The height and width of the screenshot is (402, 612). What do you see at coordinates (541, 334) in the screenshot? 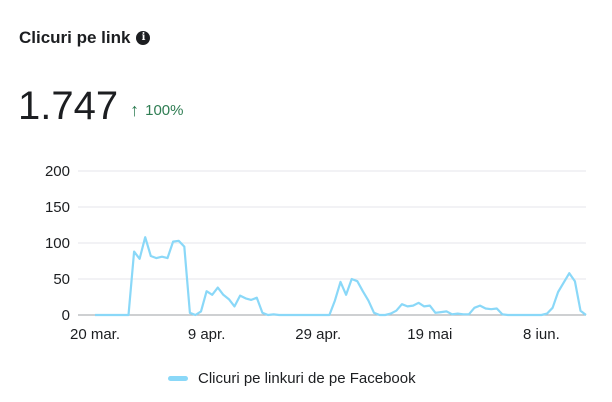
I see `x-tick-label: 8 iun.` at bounding box center [541, 334].